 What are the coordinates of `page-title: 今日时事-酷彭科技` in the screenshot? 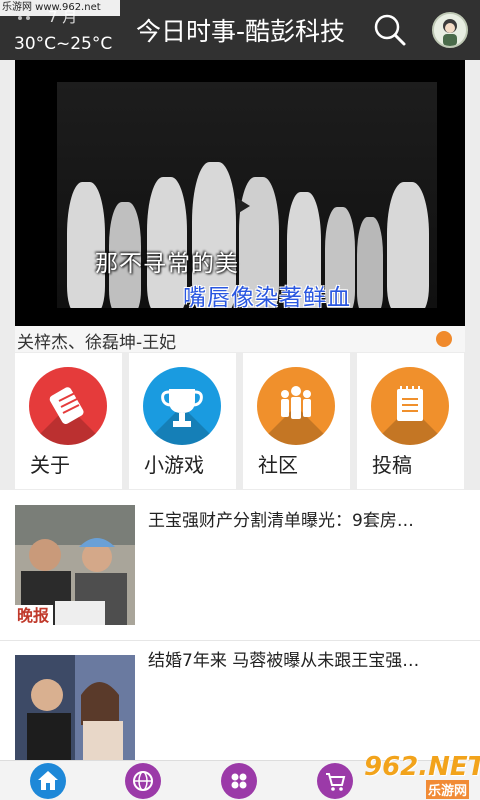 It's located at (241, 31).